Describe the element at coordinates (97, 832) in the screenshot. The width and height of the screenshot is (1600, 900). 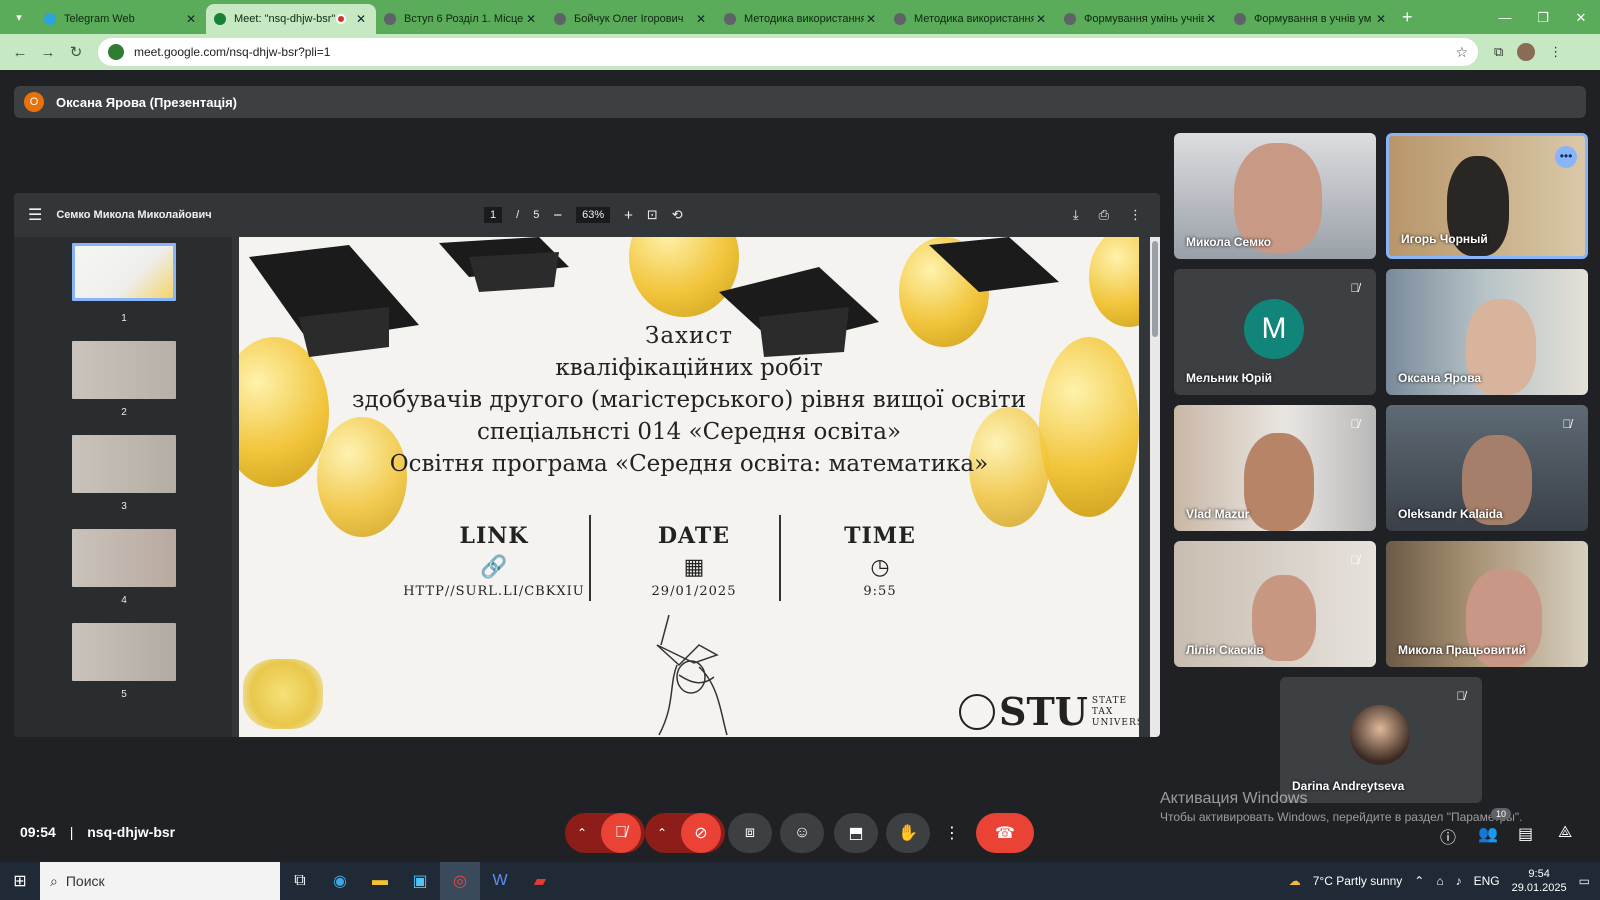
I see `meeting-info: 09:54 | nsq-dhjw-bsr` at that location.